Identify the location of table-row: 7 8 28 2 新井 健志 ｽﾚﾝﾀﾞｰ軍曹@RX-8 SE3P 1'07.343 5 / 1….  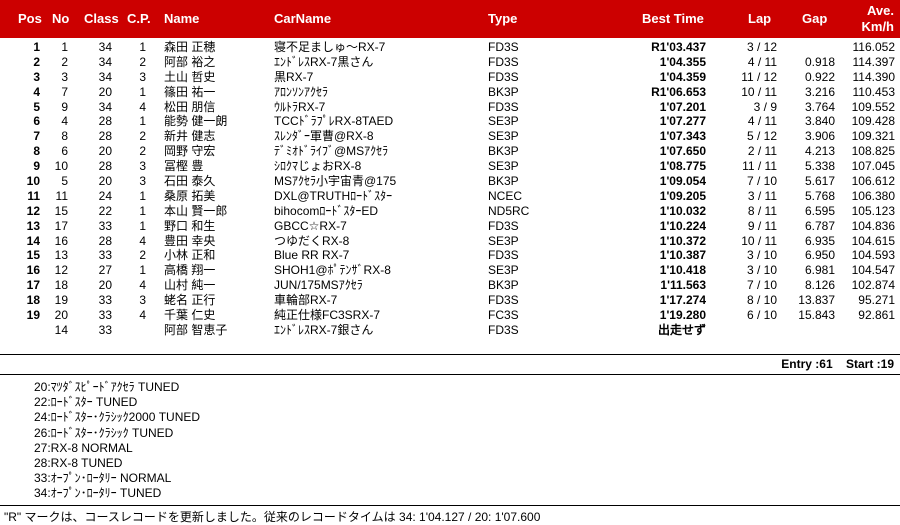
(450, 136).